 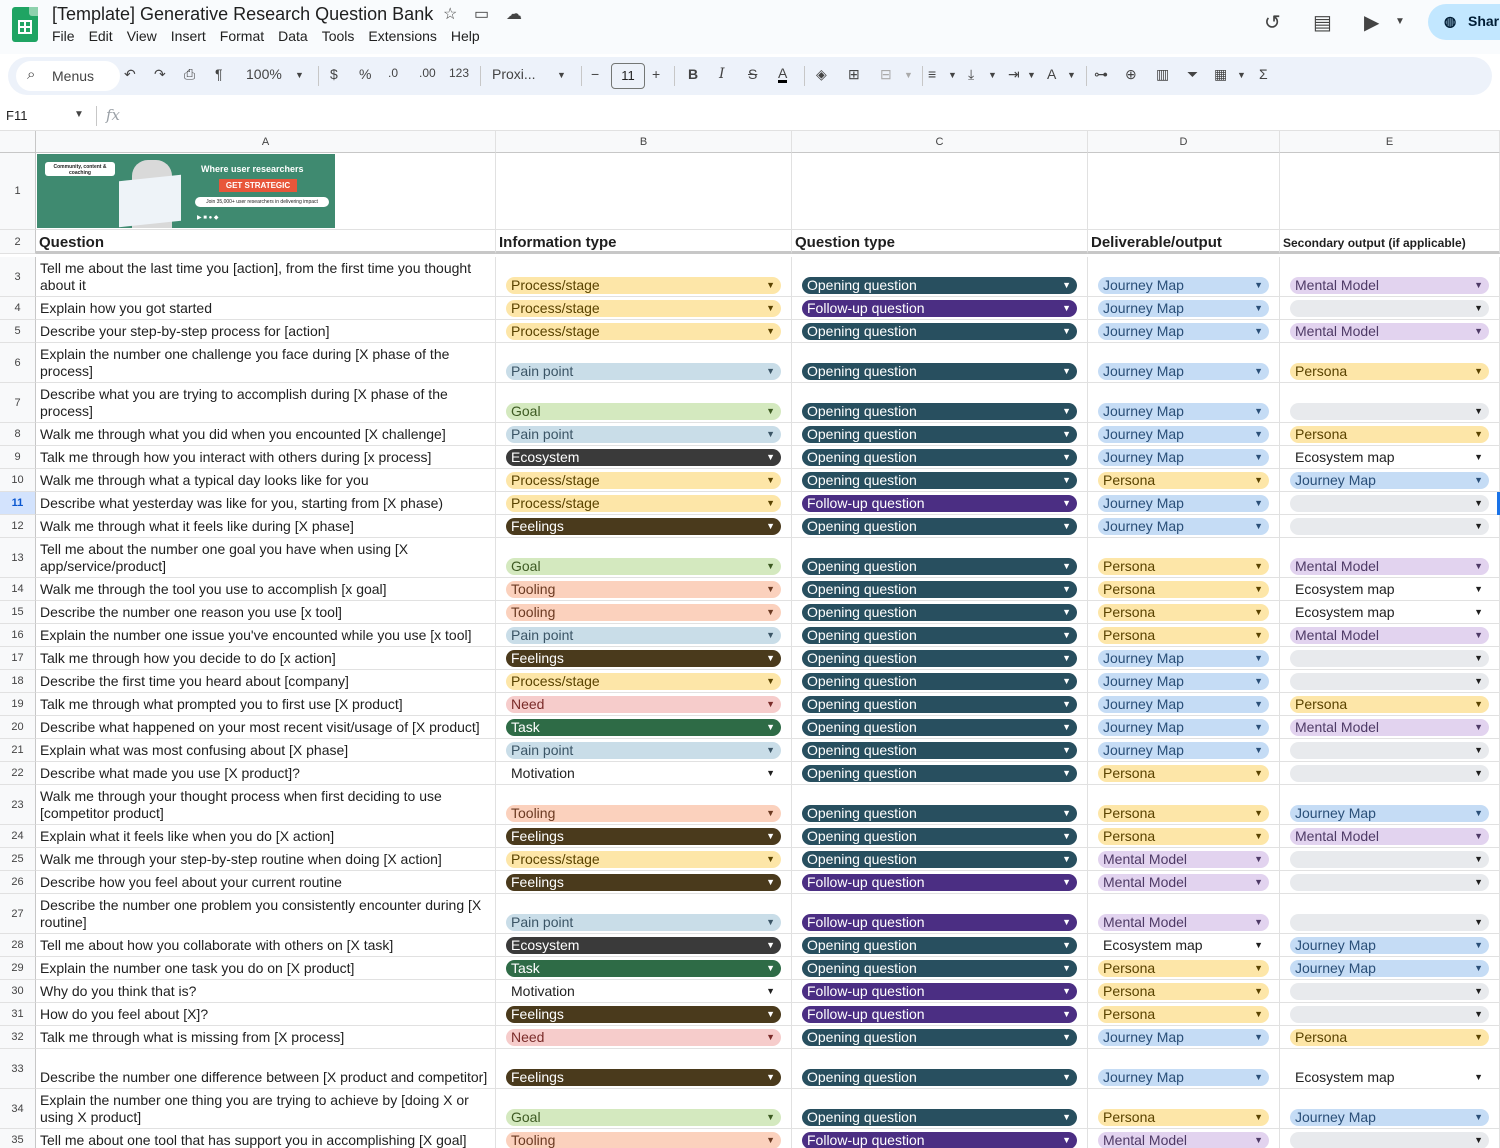 I want to click on bold-icon: B, so click(x=693, y=74).